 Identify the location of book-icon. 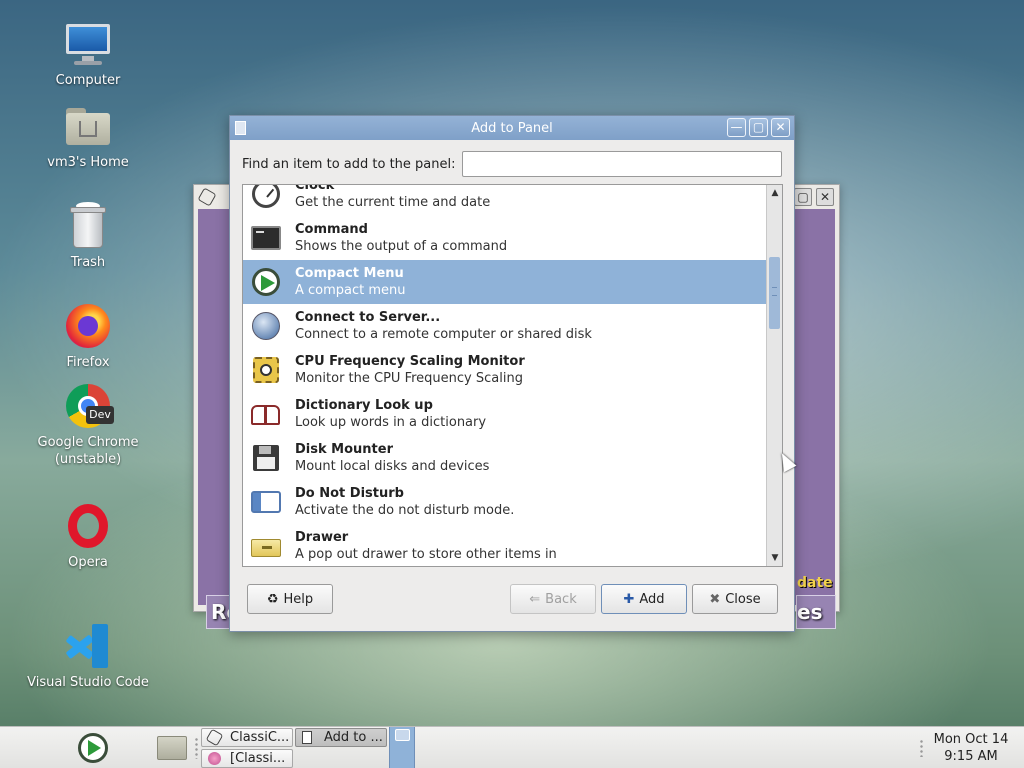
(266, 414).